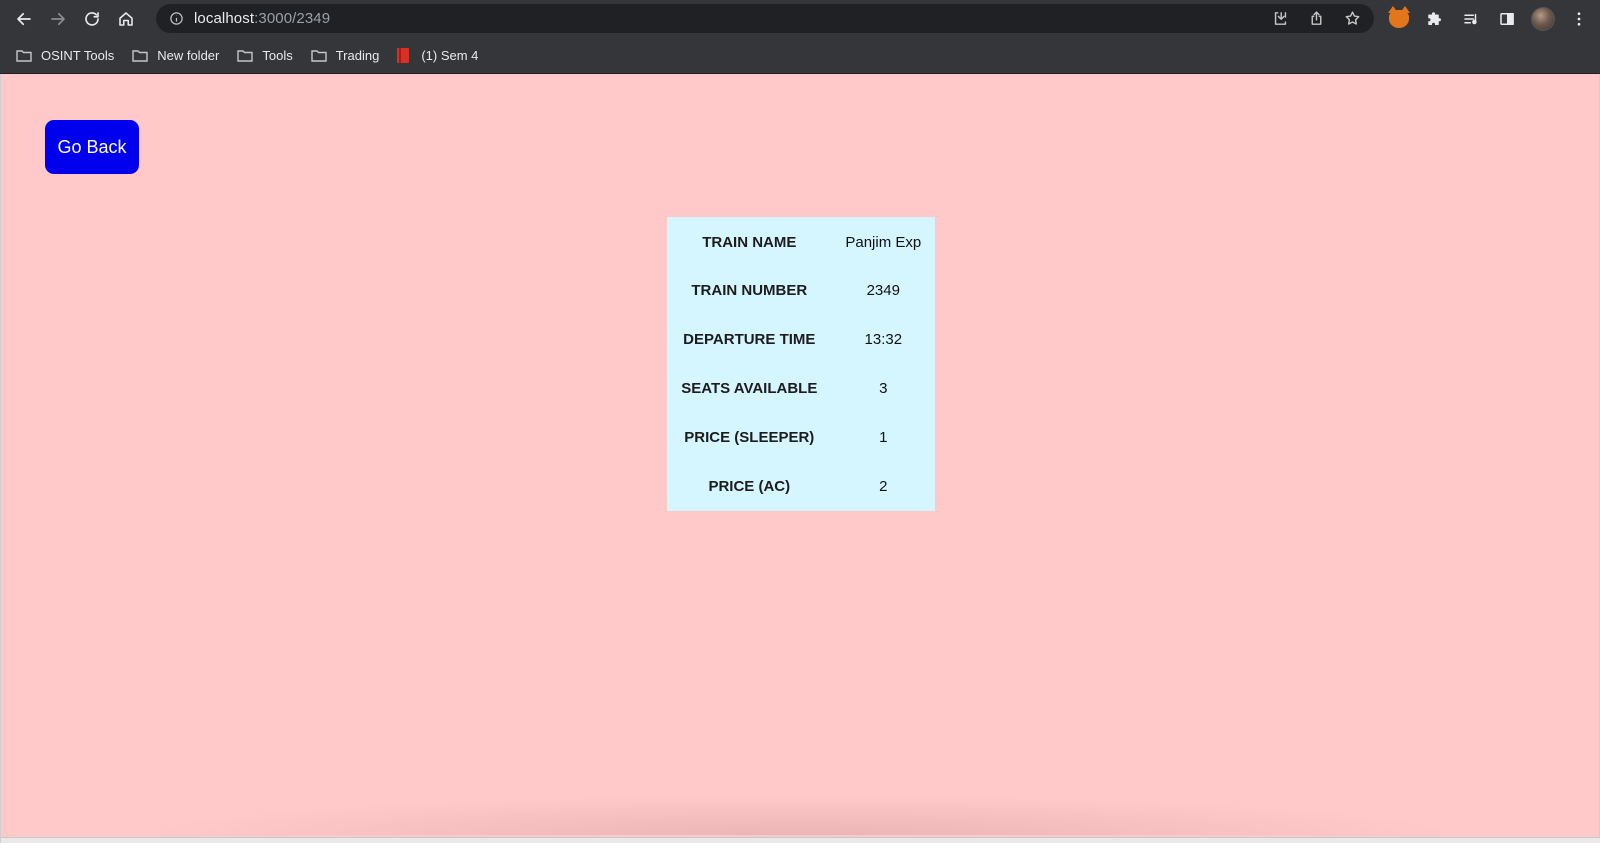 This screenshot has height=843, width=1600. What do you see at coordinates (292, 18) in the screenshot?
I see `url-path: :3000/2349` at bounding box center [292, 18].